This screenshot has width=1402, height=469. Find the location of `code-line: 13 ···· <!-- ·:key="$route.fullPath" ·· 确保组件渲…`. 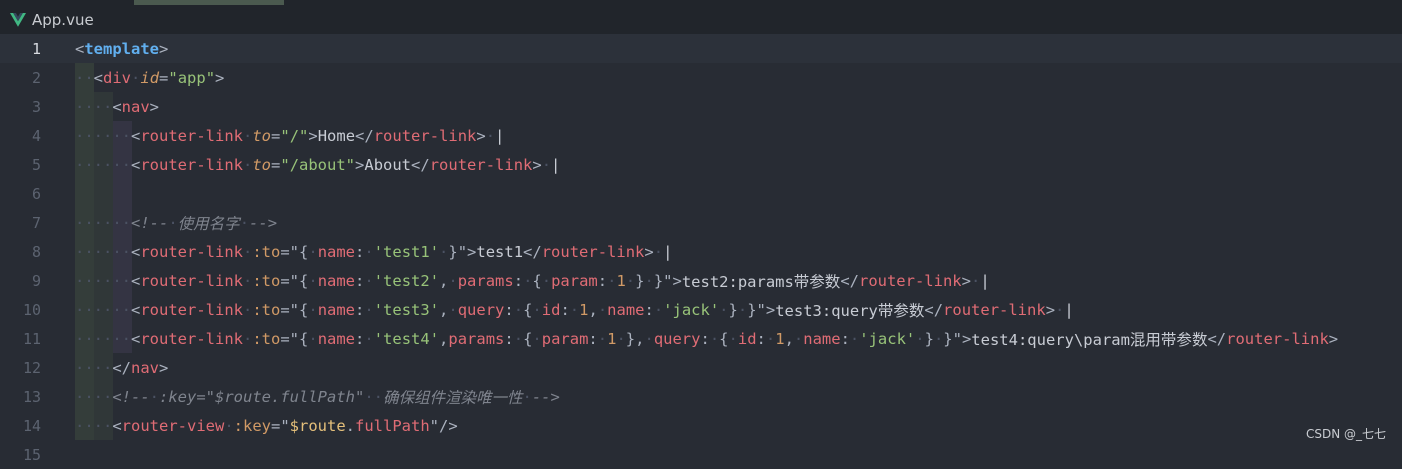

code-line: 13 ···· <!-- ·:key="$route.fullPath" ·· 确保组件渲… is located at coordinates (701, 396).